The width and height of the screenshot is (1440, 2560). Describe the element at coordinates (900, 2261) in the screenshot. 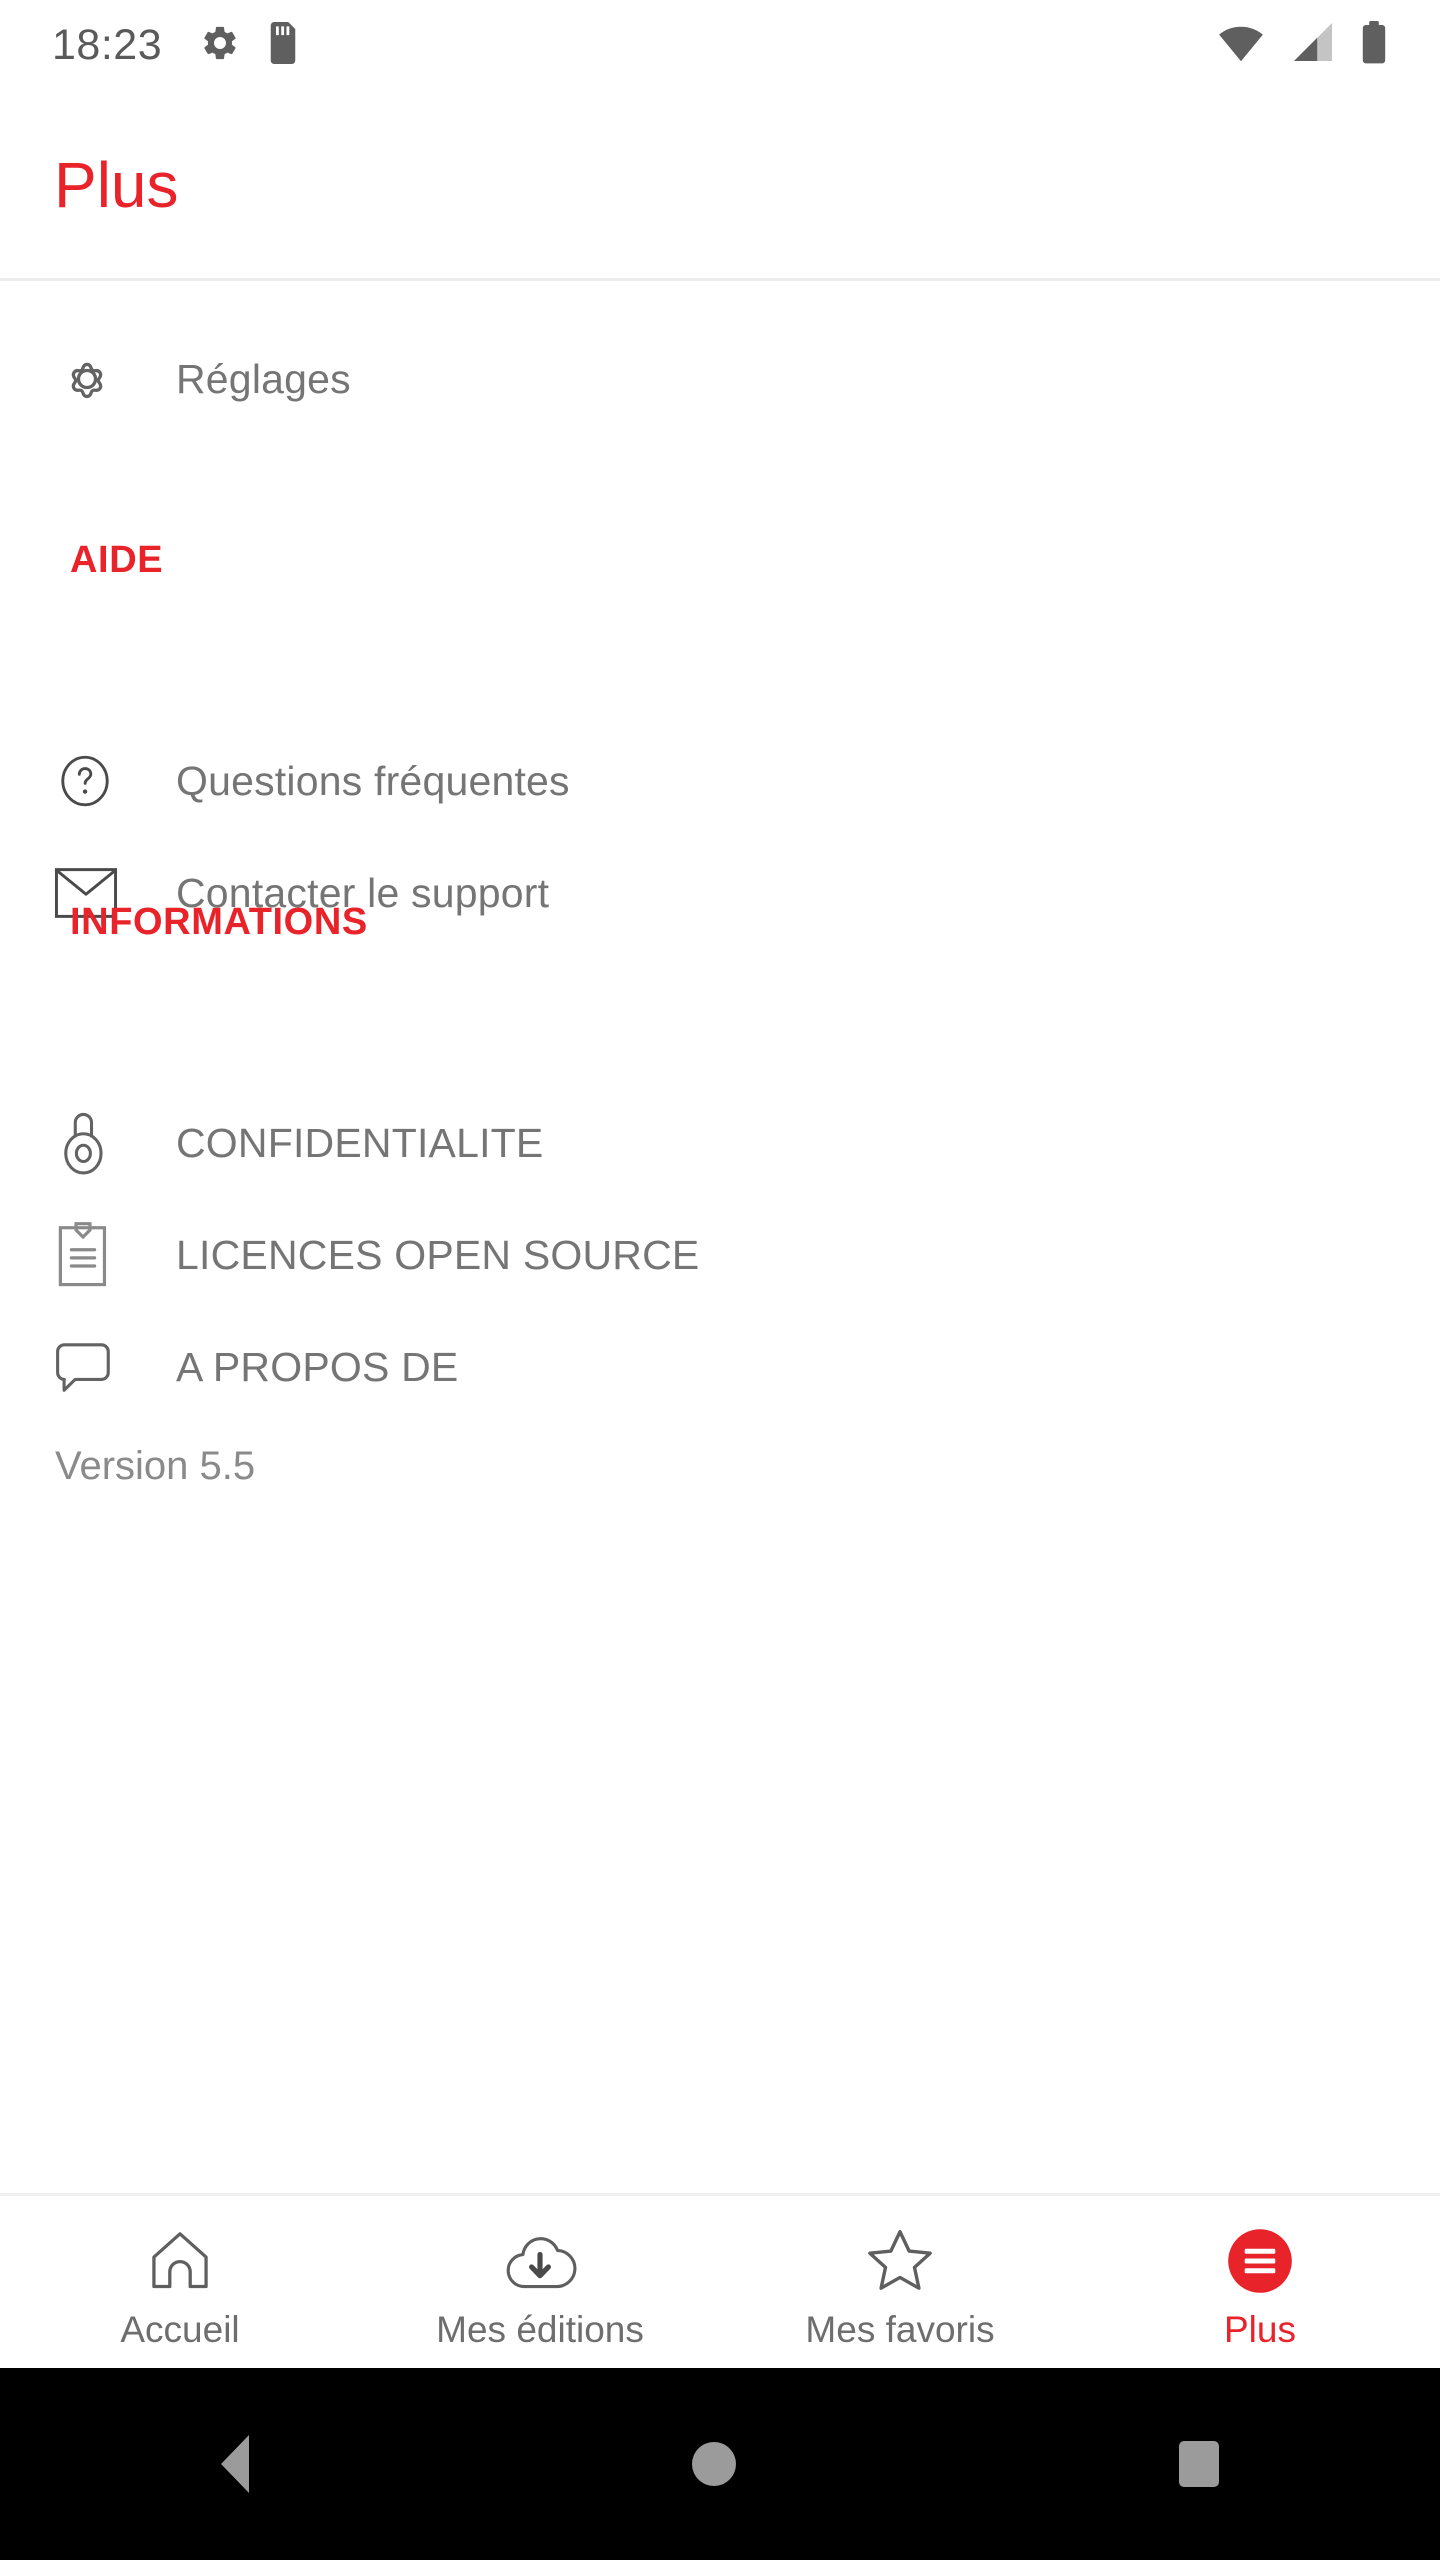

I see `star-icon` at that location.